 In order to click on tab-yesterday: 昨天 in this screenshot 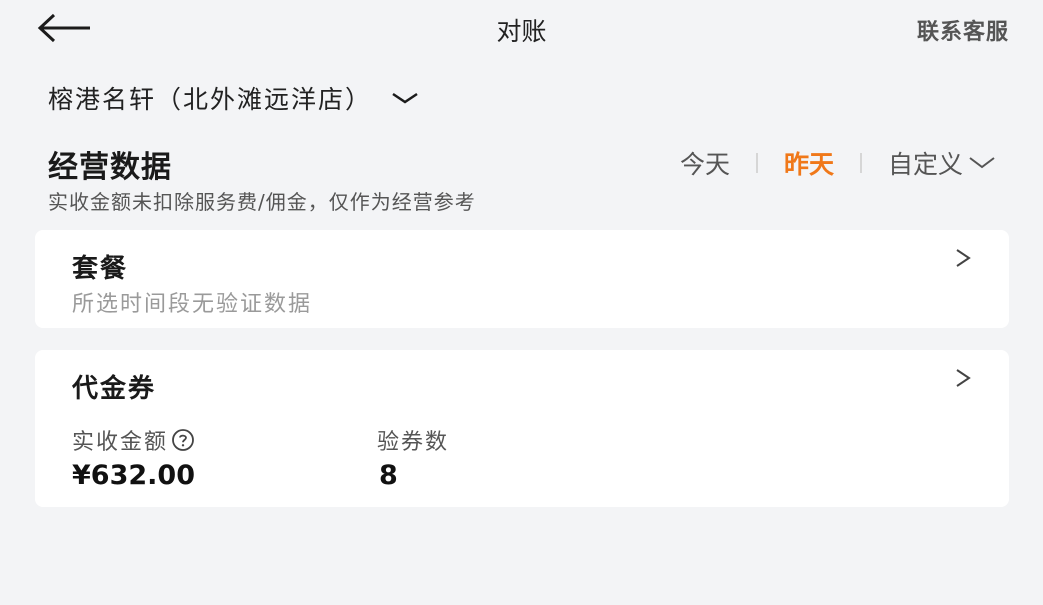, I will do `click(809, 163)`.